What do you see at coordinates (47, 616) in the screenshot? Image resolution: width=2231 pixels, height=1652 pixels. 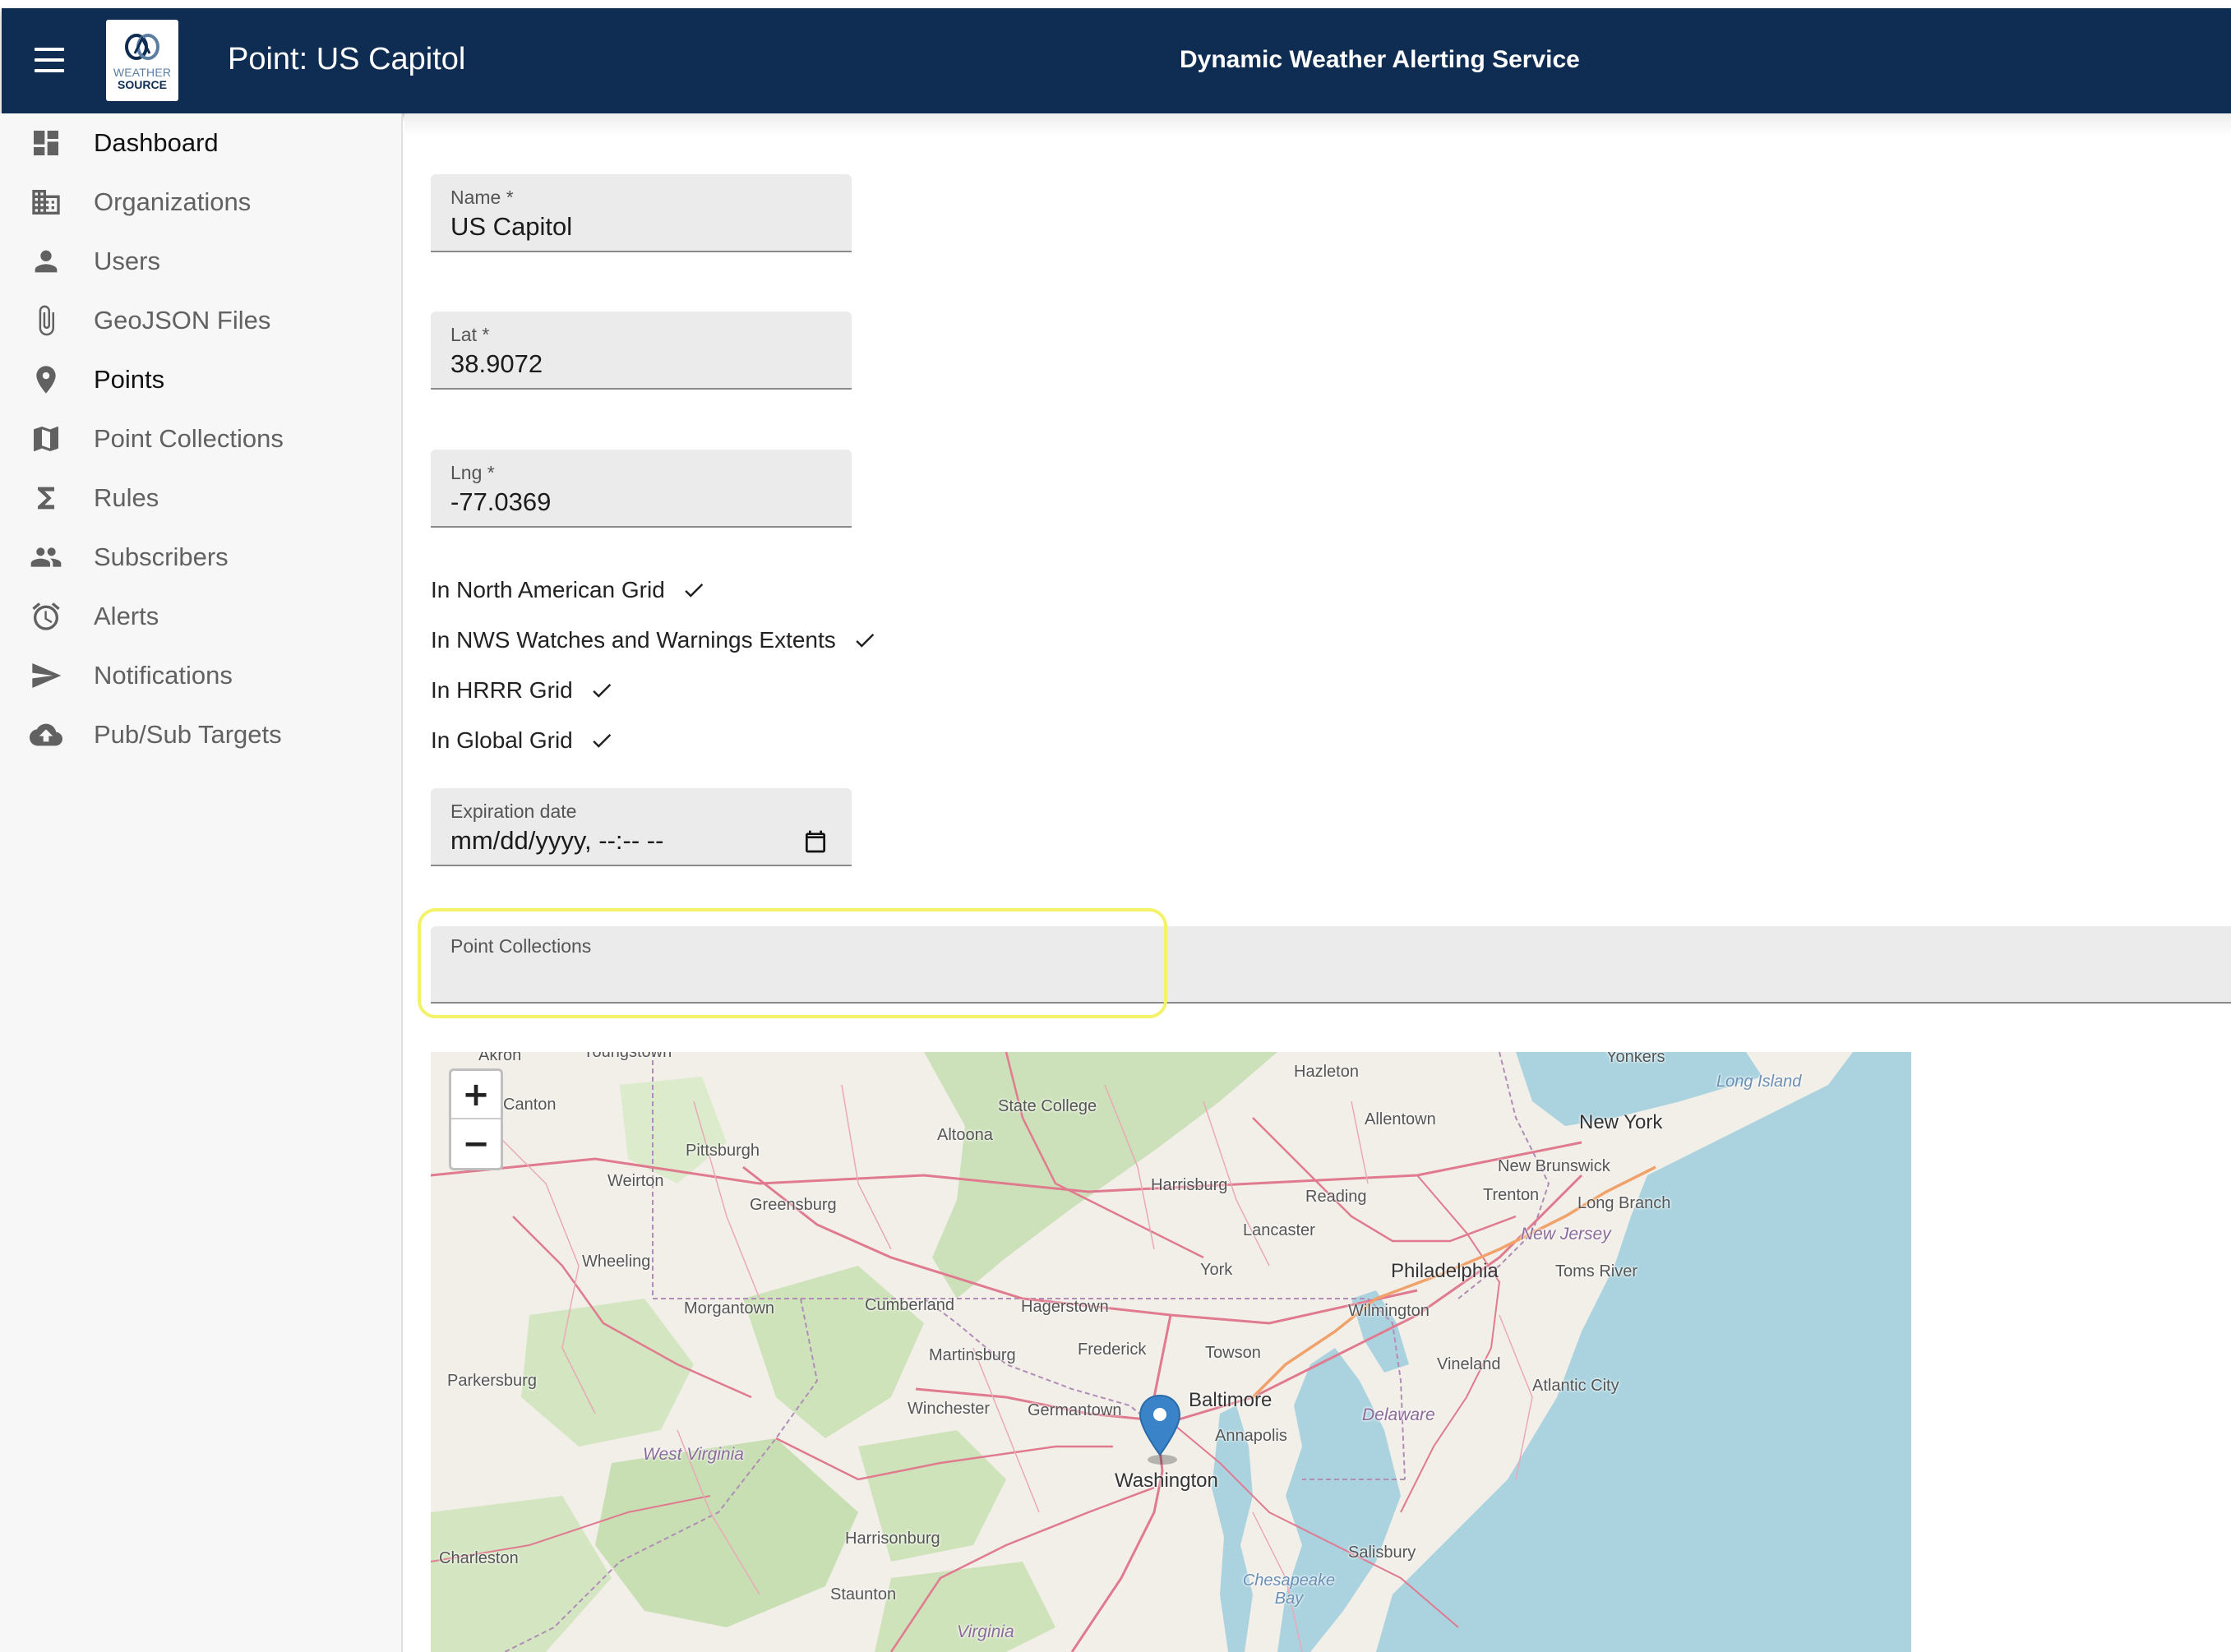 I see `alarm-clock-icon` at bounding box center [47, 616].